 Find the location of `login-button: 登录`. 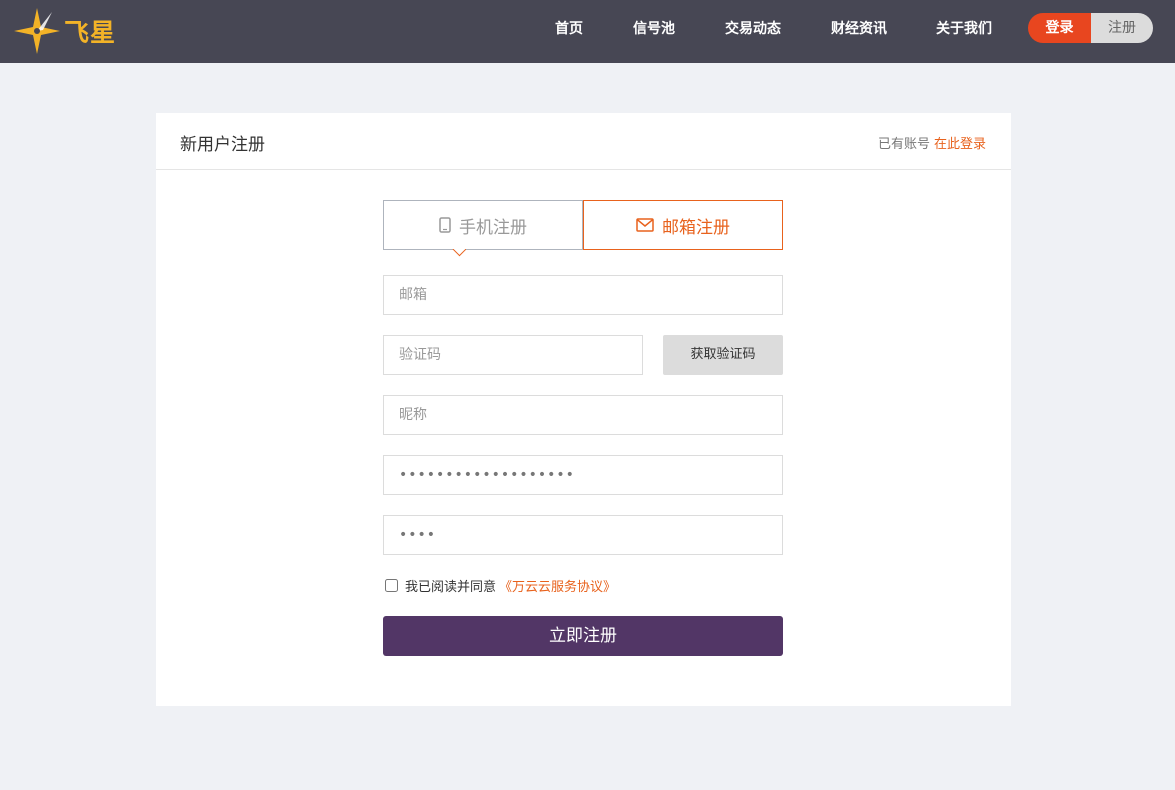

login-button: 登录 is located at coordinates (1059, 28).